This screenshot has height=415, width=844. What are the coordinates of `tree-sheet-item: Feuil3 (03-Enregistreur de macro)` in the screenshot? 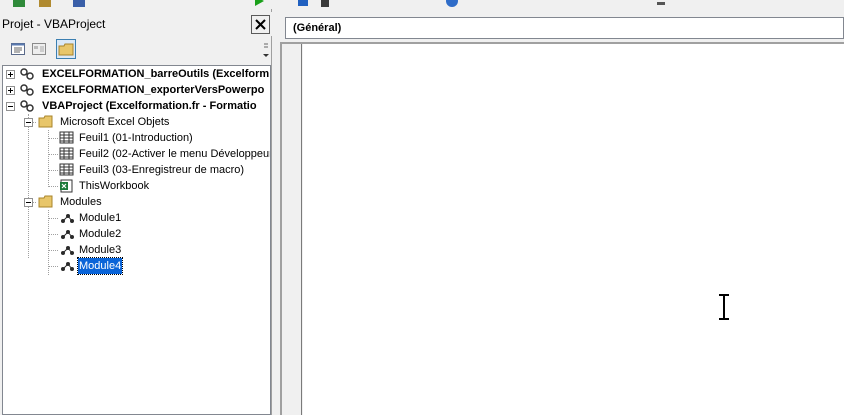 It's located at (136, 170).